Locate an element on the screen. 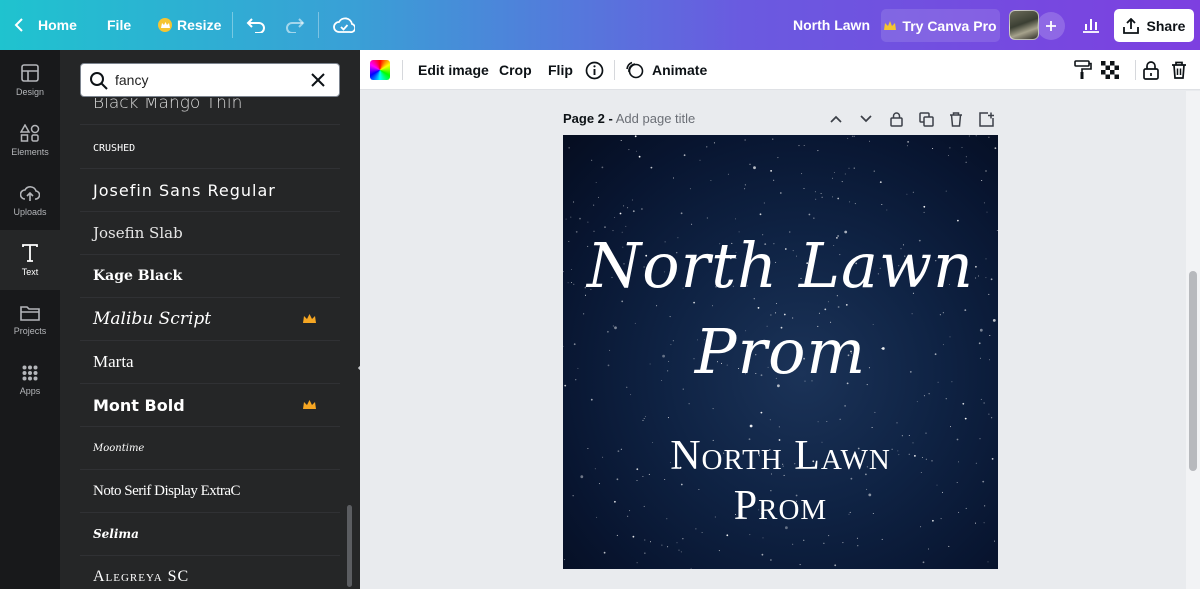 The image size is (1200, 589). rail-label: Projects is located at coordinates (30, 330).